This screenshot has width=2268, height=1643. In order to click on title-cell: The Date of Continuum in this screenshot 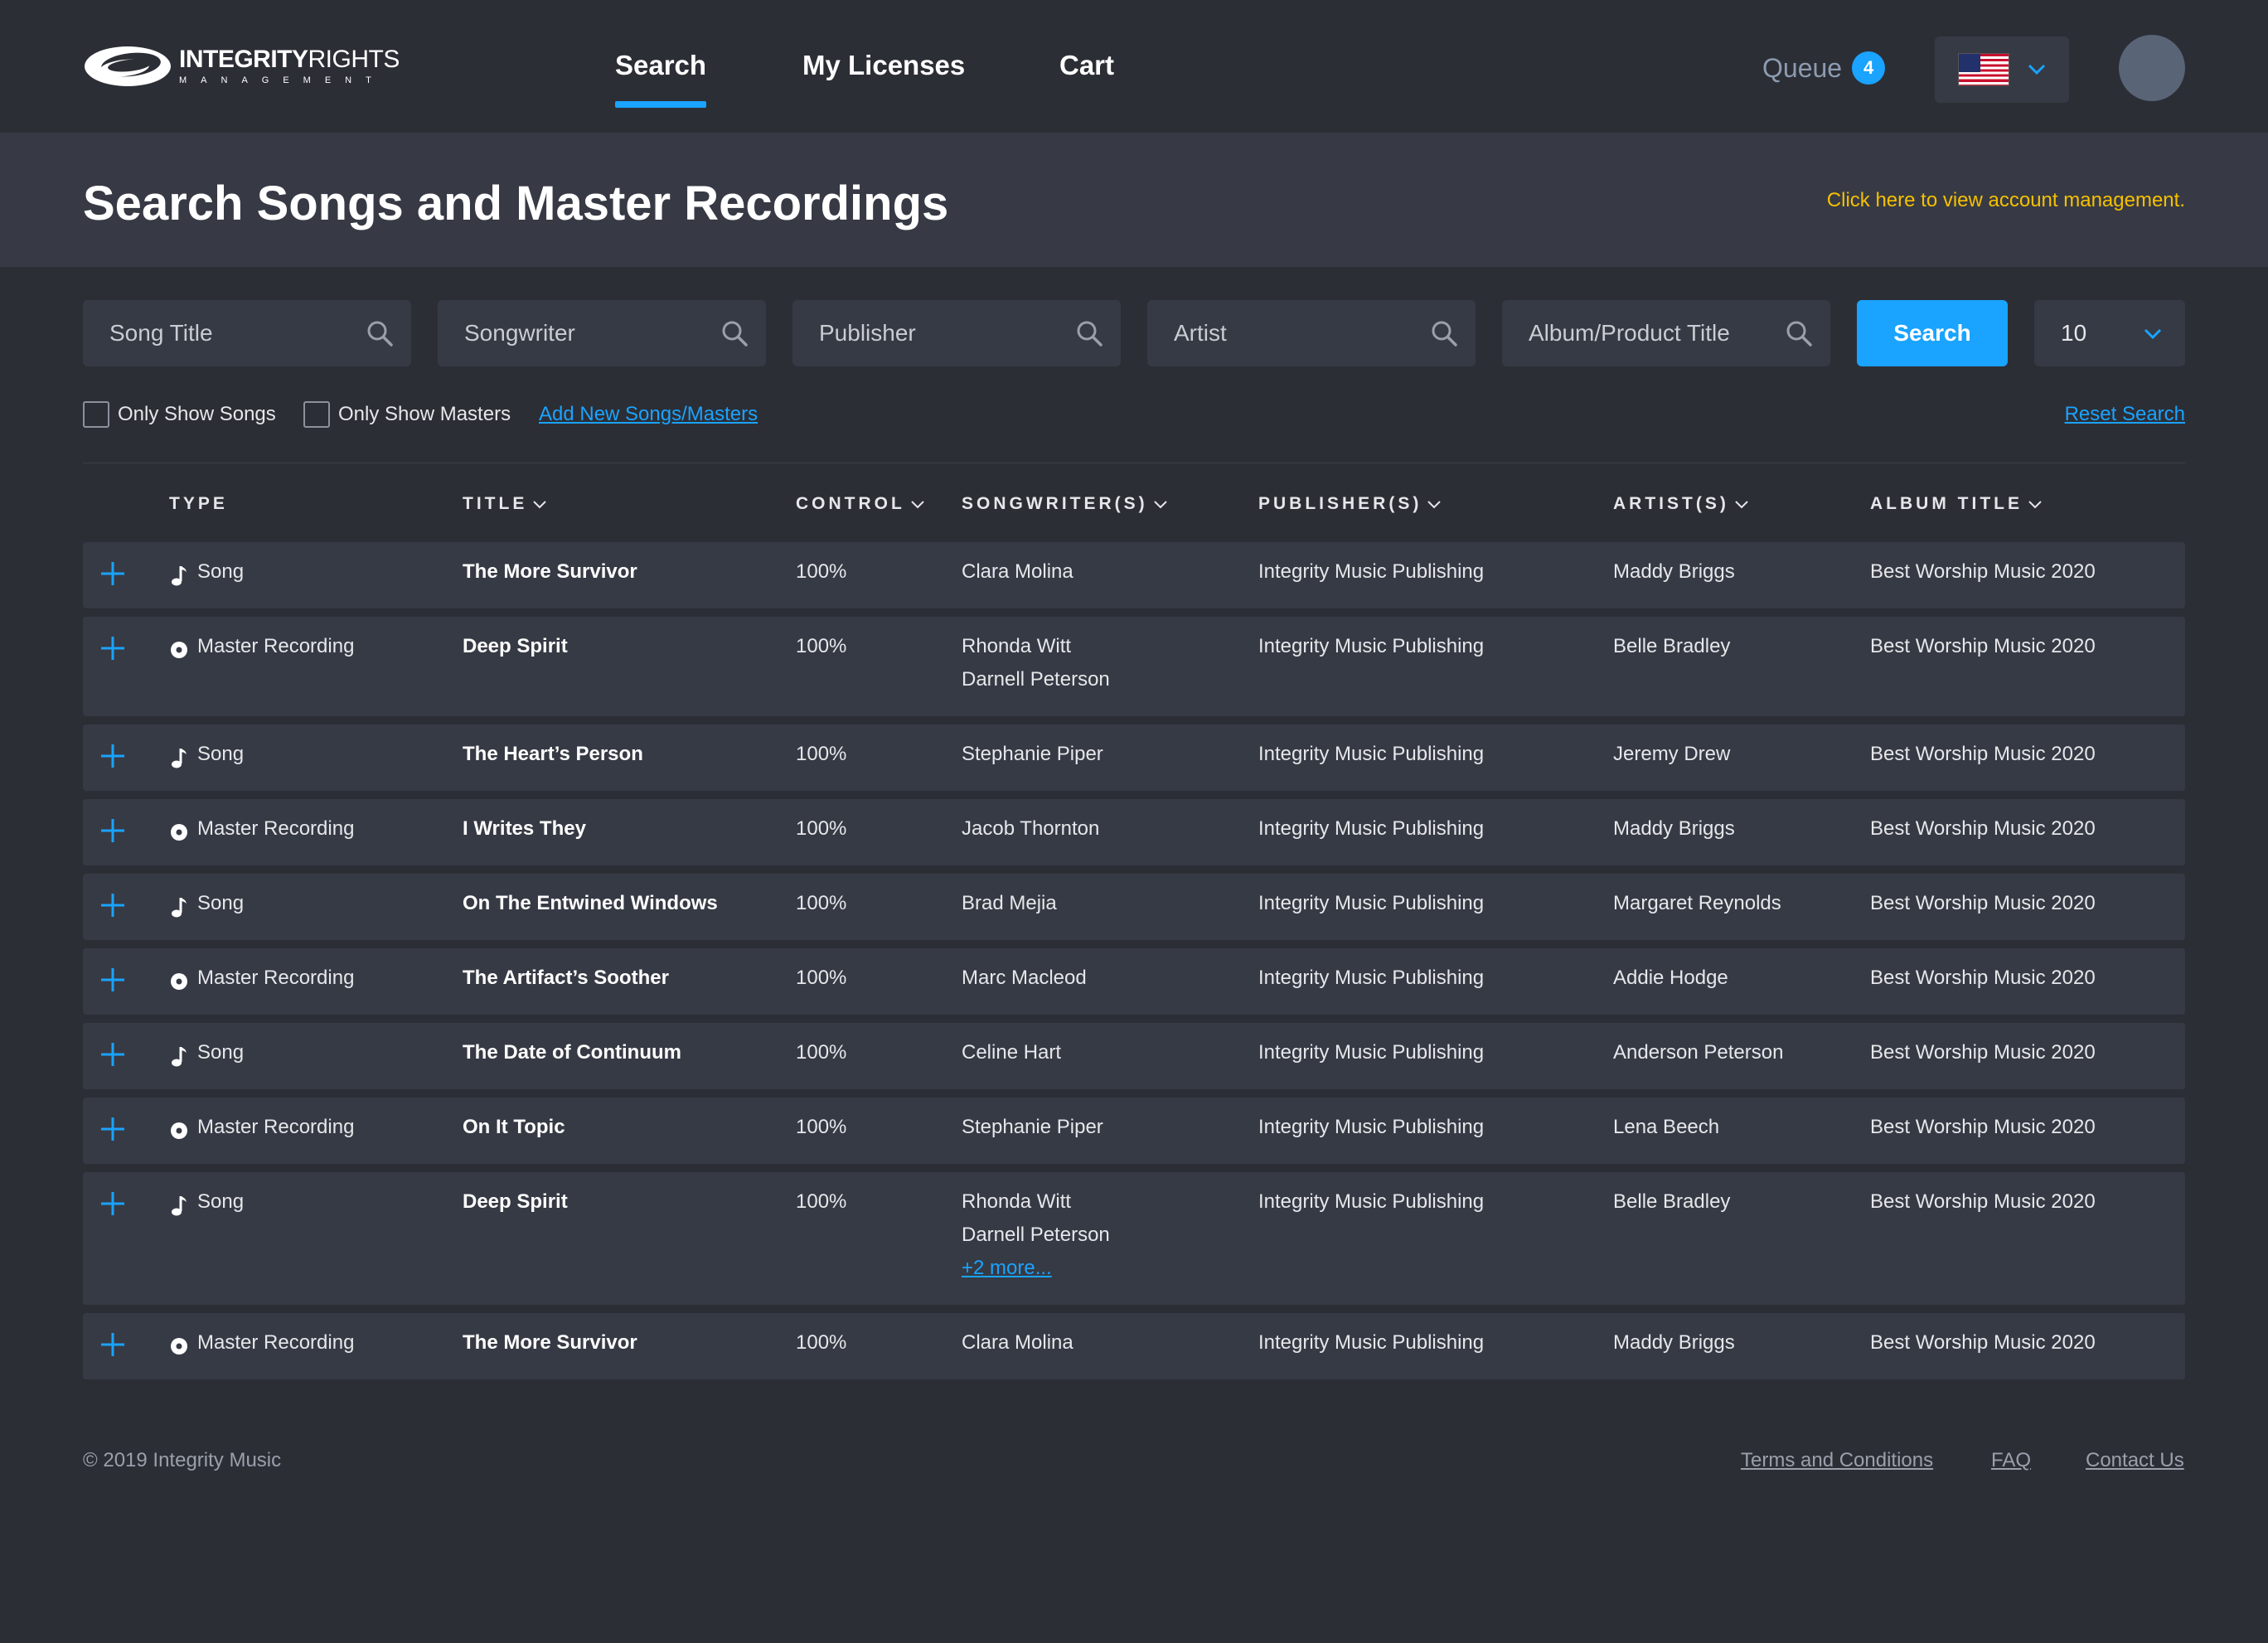, I will do `click(572, 1052)`.